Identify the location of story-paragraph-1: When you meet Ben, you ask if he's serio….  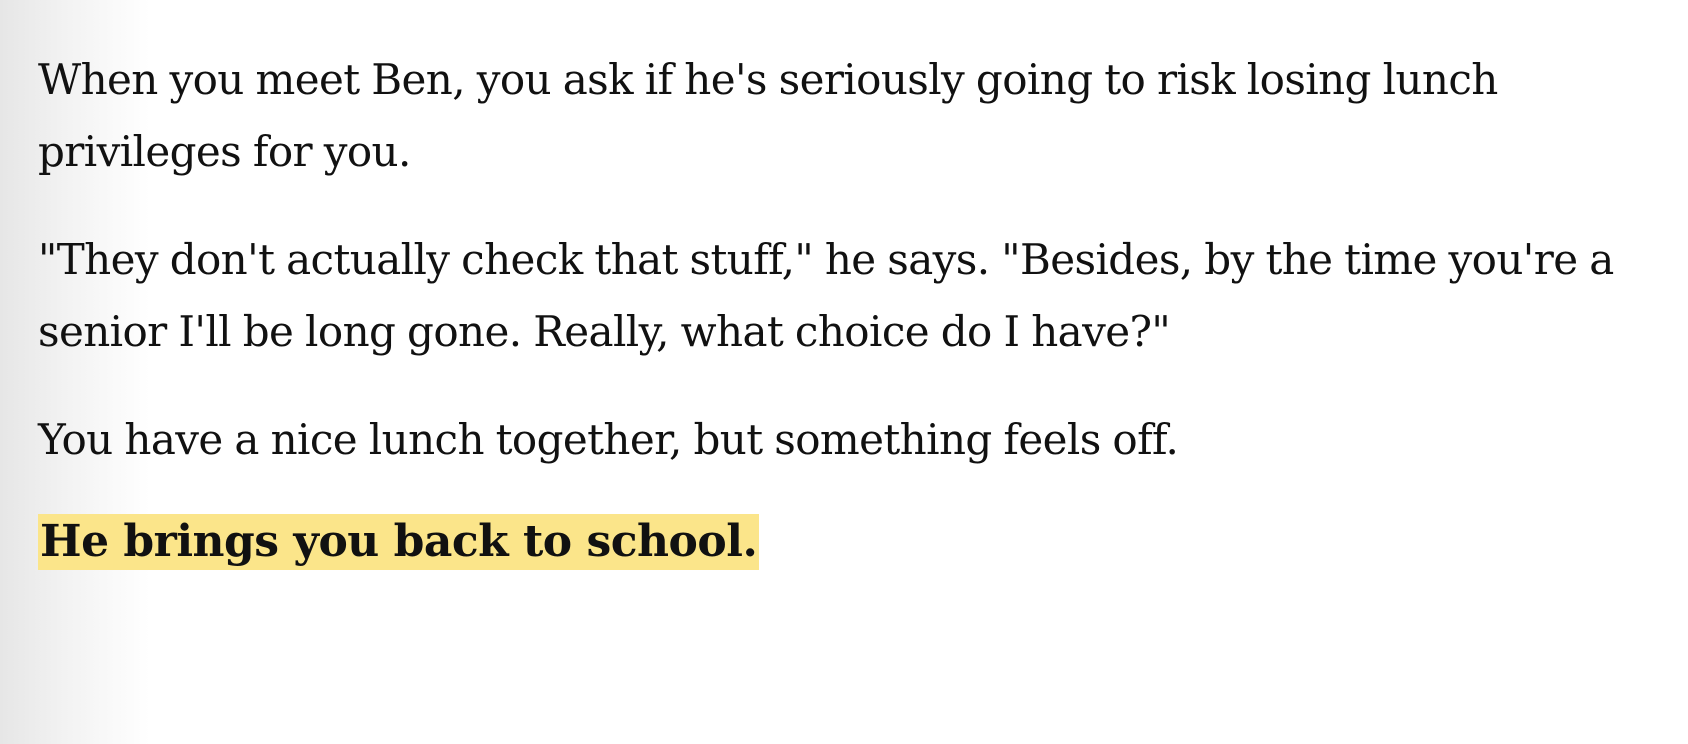
(768, 115).